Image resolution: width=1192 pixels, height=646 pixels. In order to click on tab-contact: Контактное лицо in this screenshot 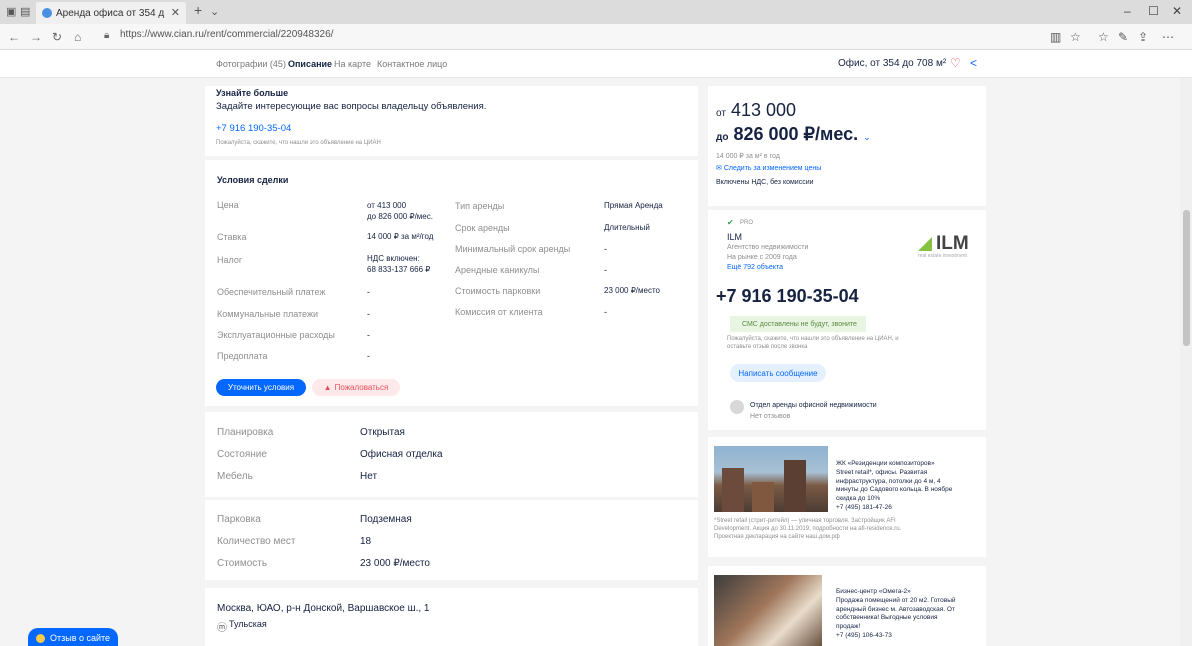, I will do `click(412, 64)`.